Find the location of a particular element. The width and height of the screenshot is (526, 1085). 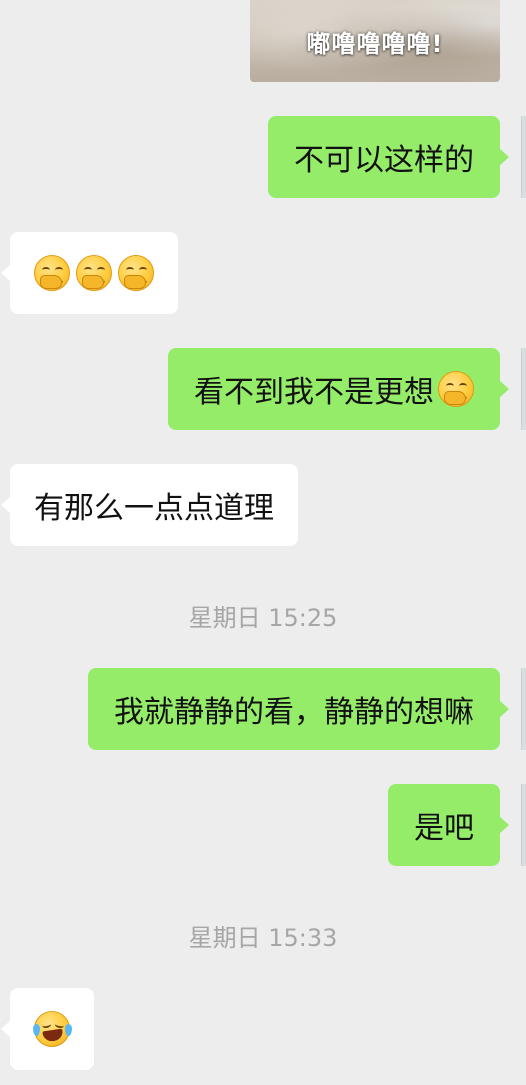

image-message: 嘟噜噜噜噜! is located at coordinates (375, 41).